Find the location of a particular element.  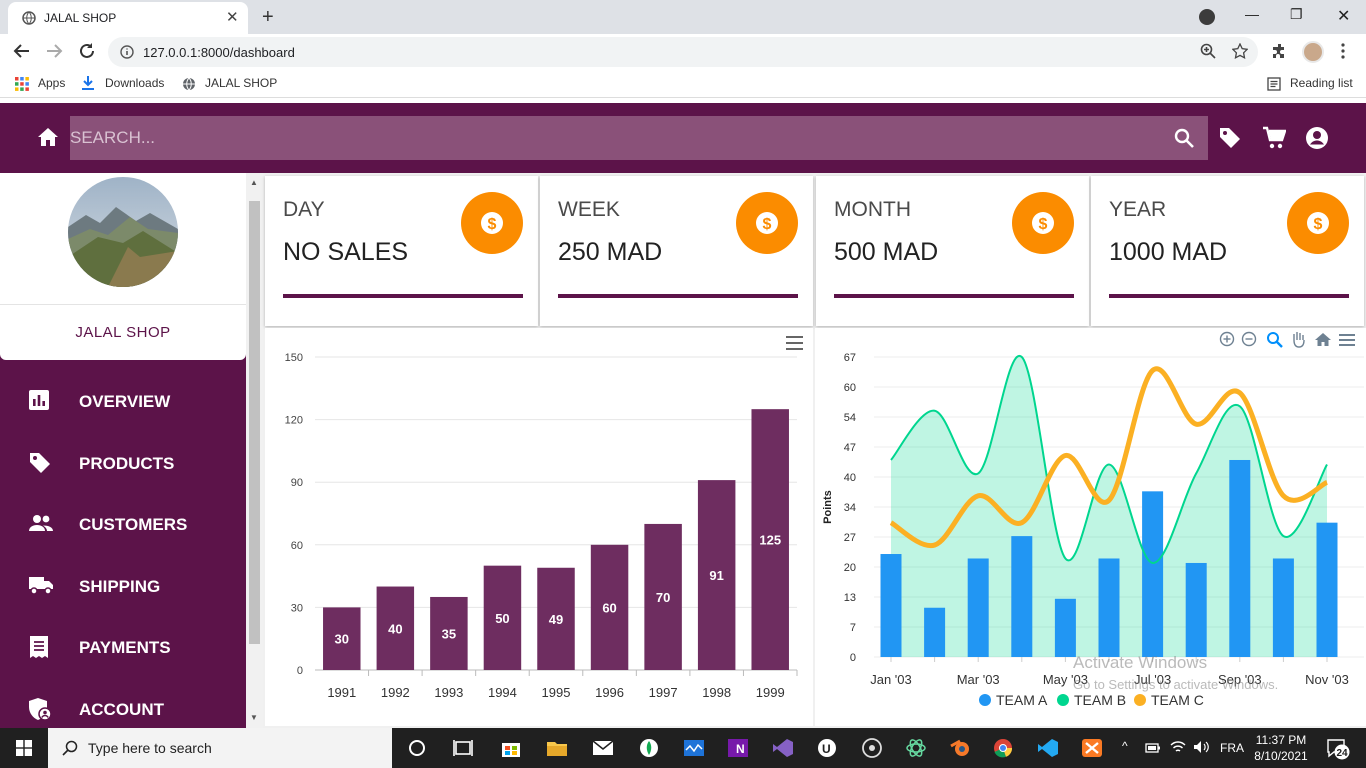

volume-icon is located at coordinates (1201, 747).